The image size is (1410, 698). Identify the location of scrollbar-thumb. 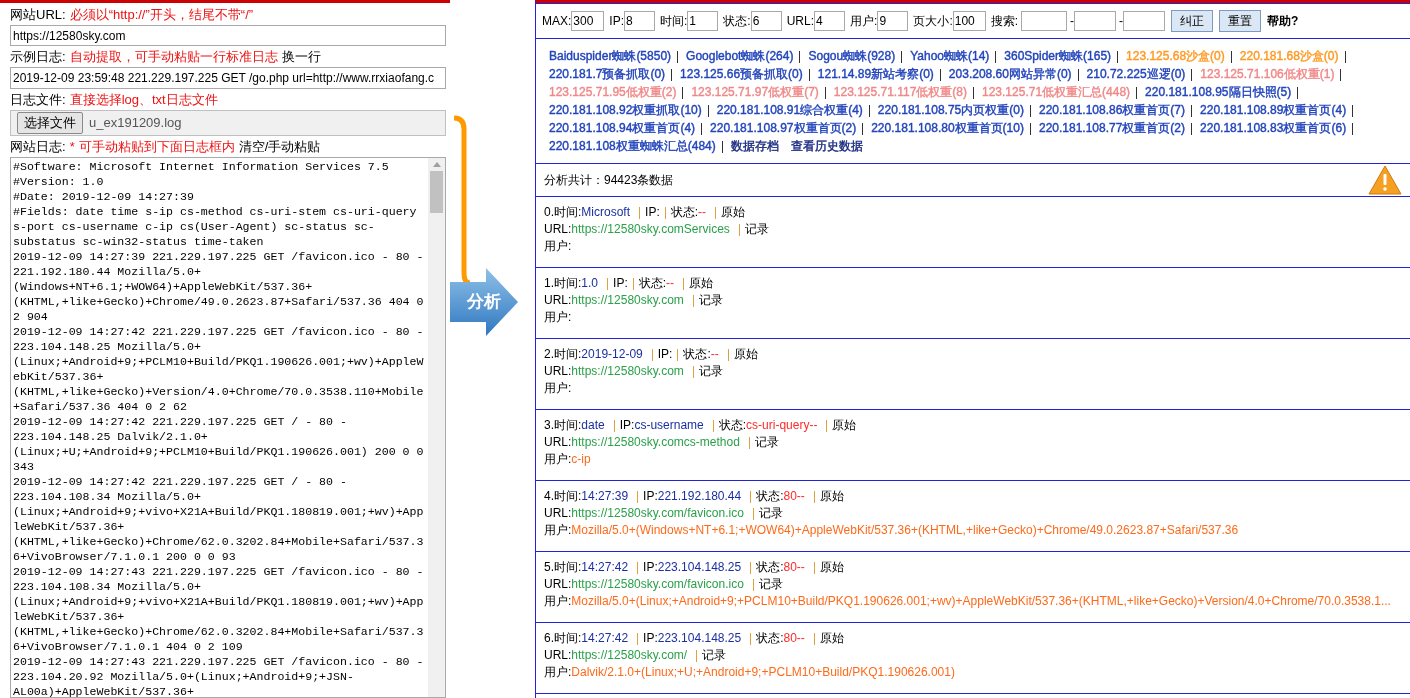
(436, 191).